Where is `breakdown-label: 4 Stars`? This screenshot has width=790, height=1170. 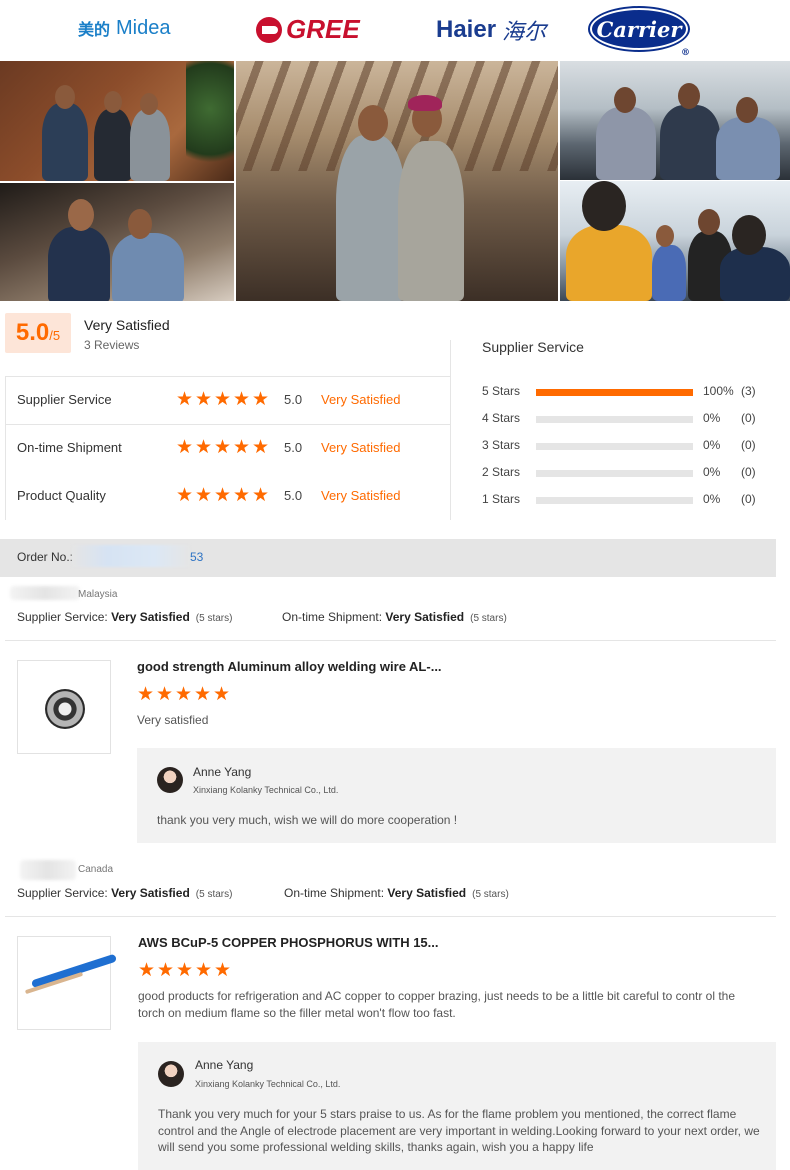 breakdown-label: 4 Stars is located at coordinates (501, 418).